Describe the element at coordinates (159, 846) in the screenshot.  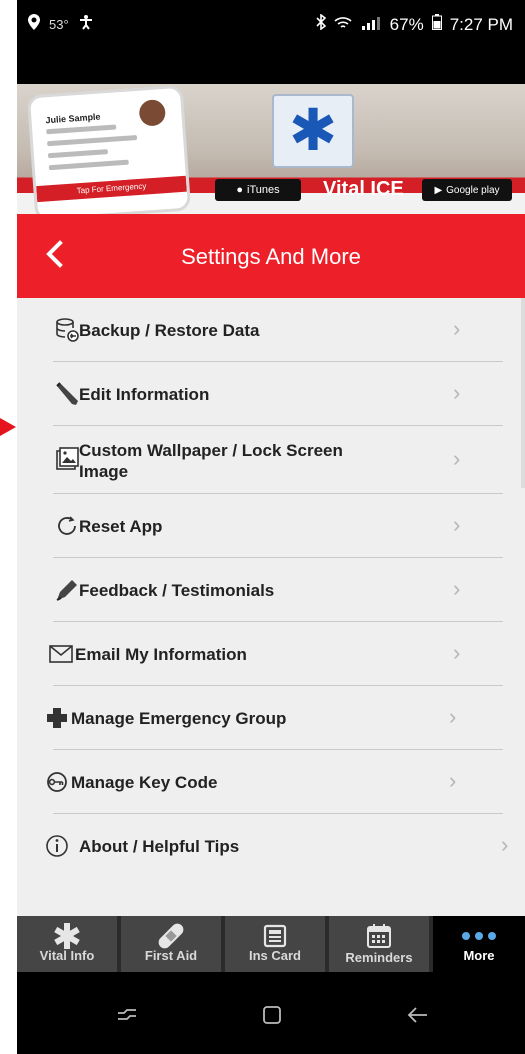
I see `menu-item-label: About / Helpful Tips` at that location.